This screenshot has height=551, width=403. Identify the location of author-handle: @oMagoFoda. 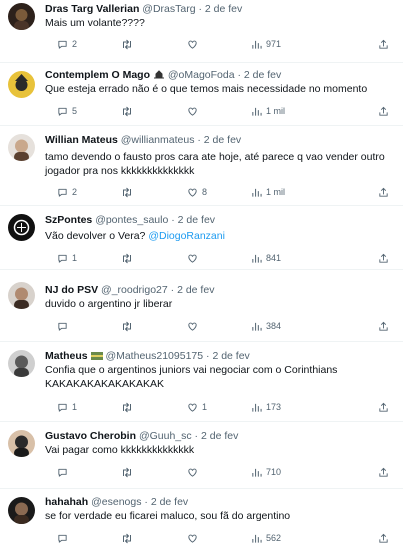
(201, 75).